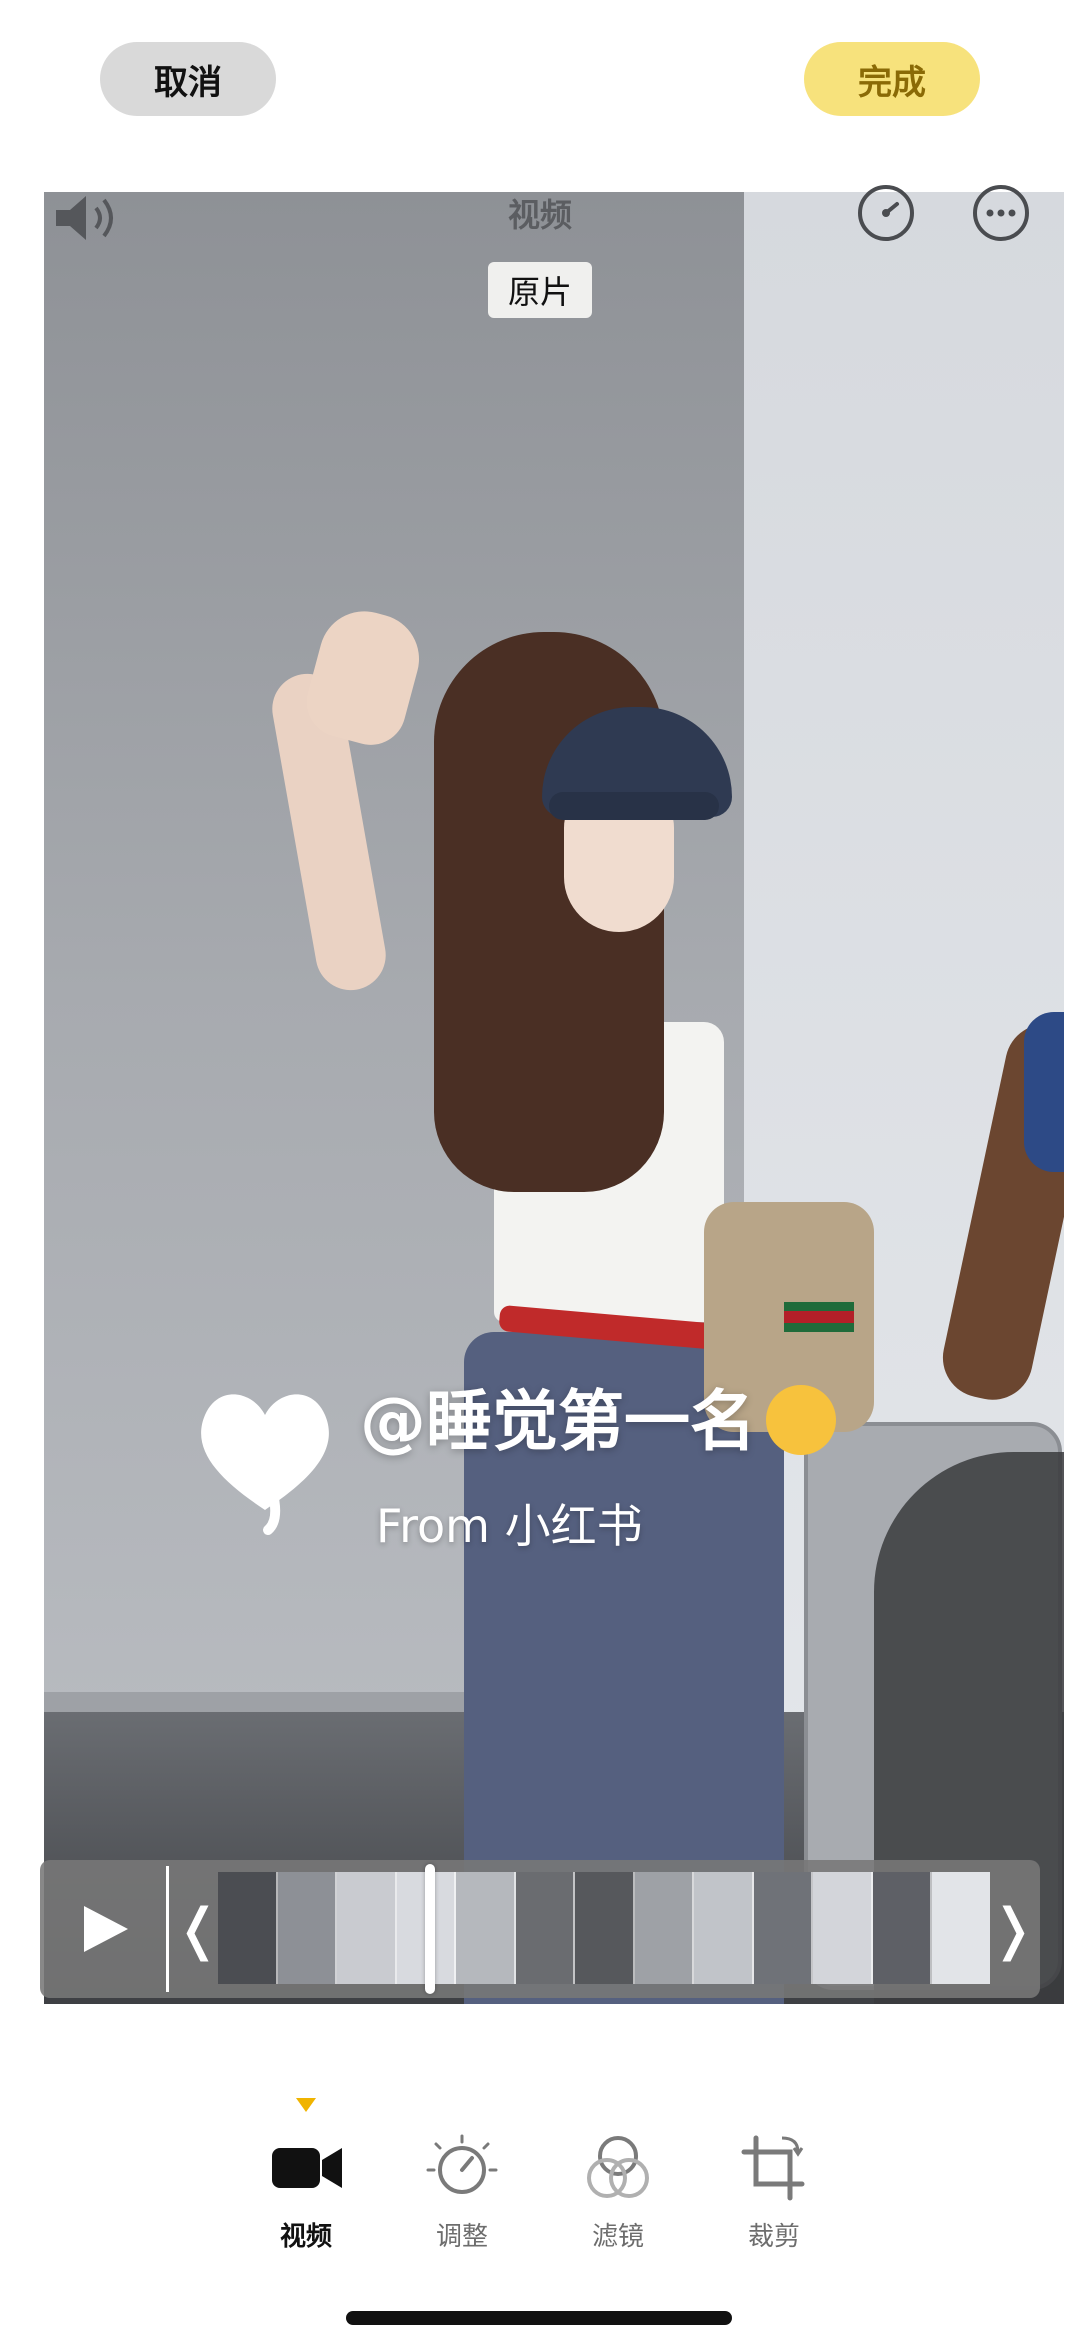 The width and height of the screenshot is (1080, 2345). I want to click on more-options-icon, so click(1001, 213).